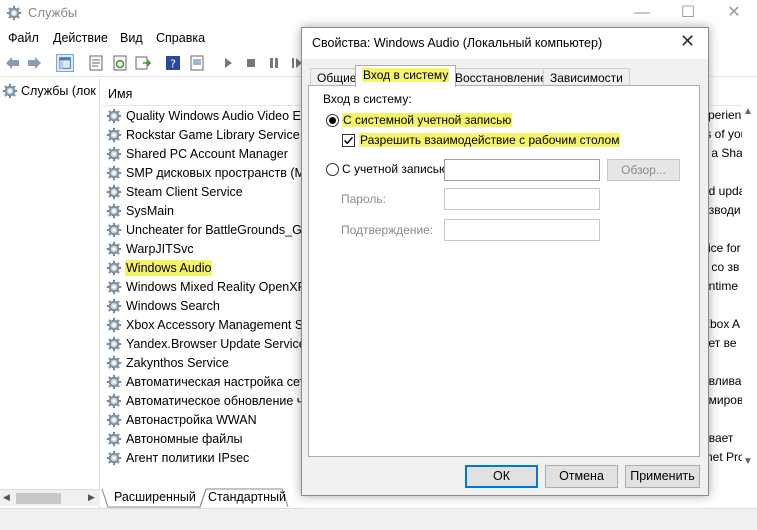 The width and height of the screenshot is (757, 530). Describe the element at coordinates (749, 288) in the screenshot. I see `list-vertical-scrollbar: ▲ ▼` at that location.